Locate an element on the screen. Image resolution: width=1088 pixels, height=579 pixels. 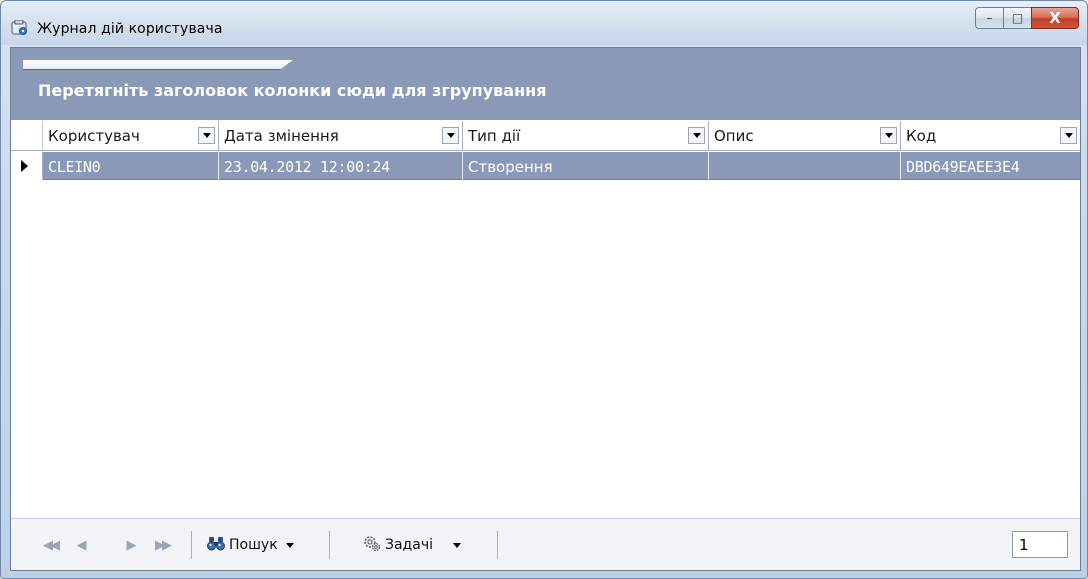
page-number-field: 1 is located at coordinates (1040, 544).